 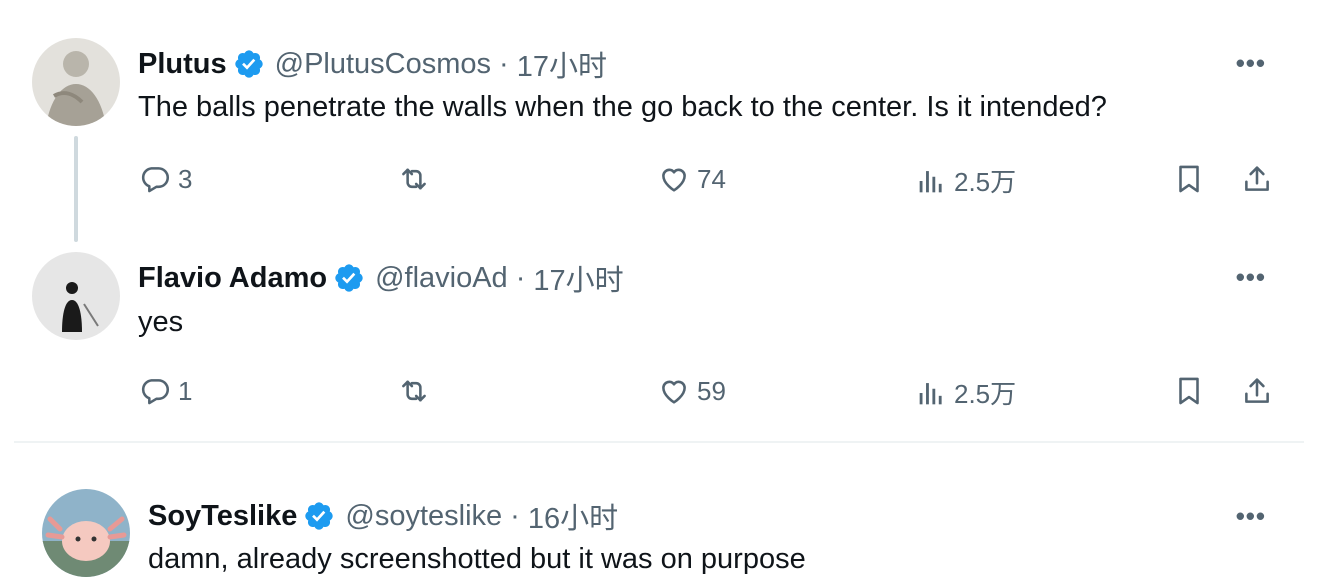 What do you see at coordinates (441, 278) in the screenshot?
I see `user-handle: @flavioAd` at bounding box center [441, 278].